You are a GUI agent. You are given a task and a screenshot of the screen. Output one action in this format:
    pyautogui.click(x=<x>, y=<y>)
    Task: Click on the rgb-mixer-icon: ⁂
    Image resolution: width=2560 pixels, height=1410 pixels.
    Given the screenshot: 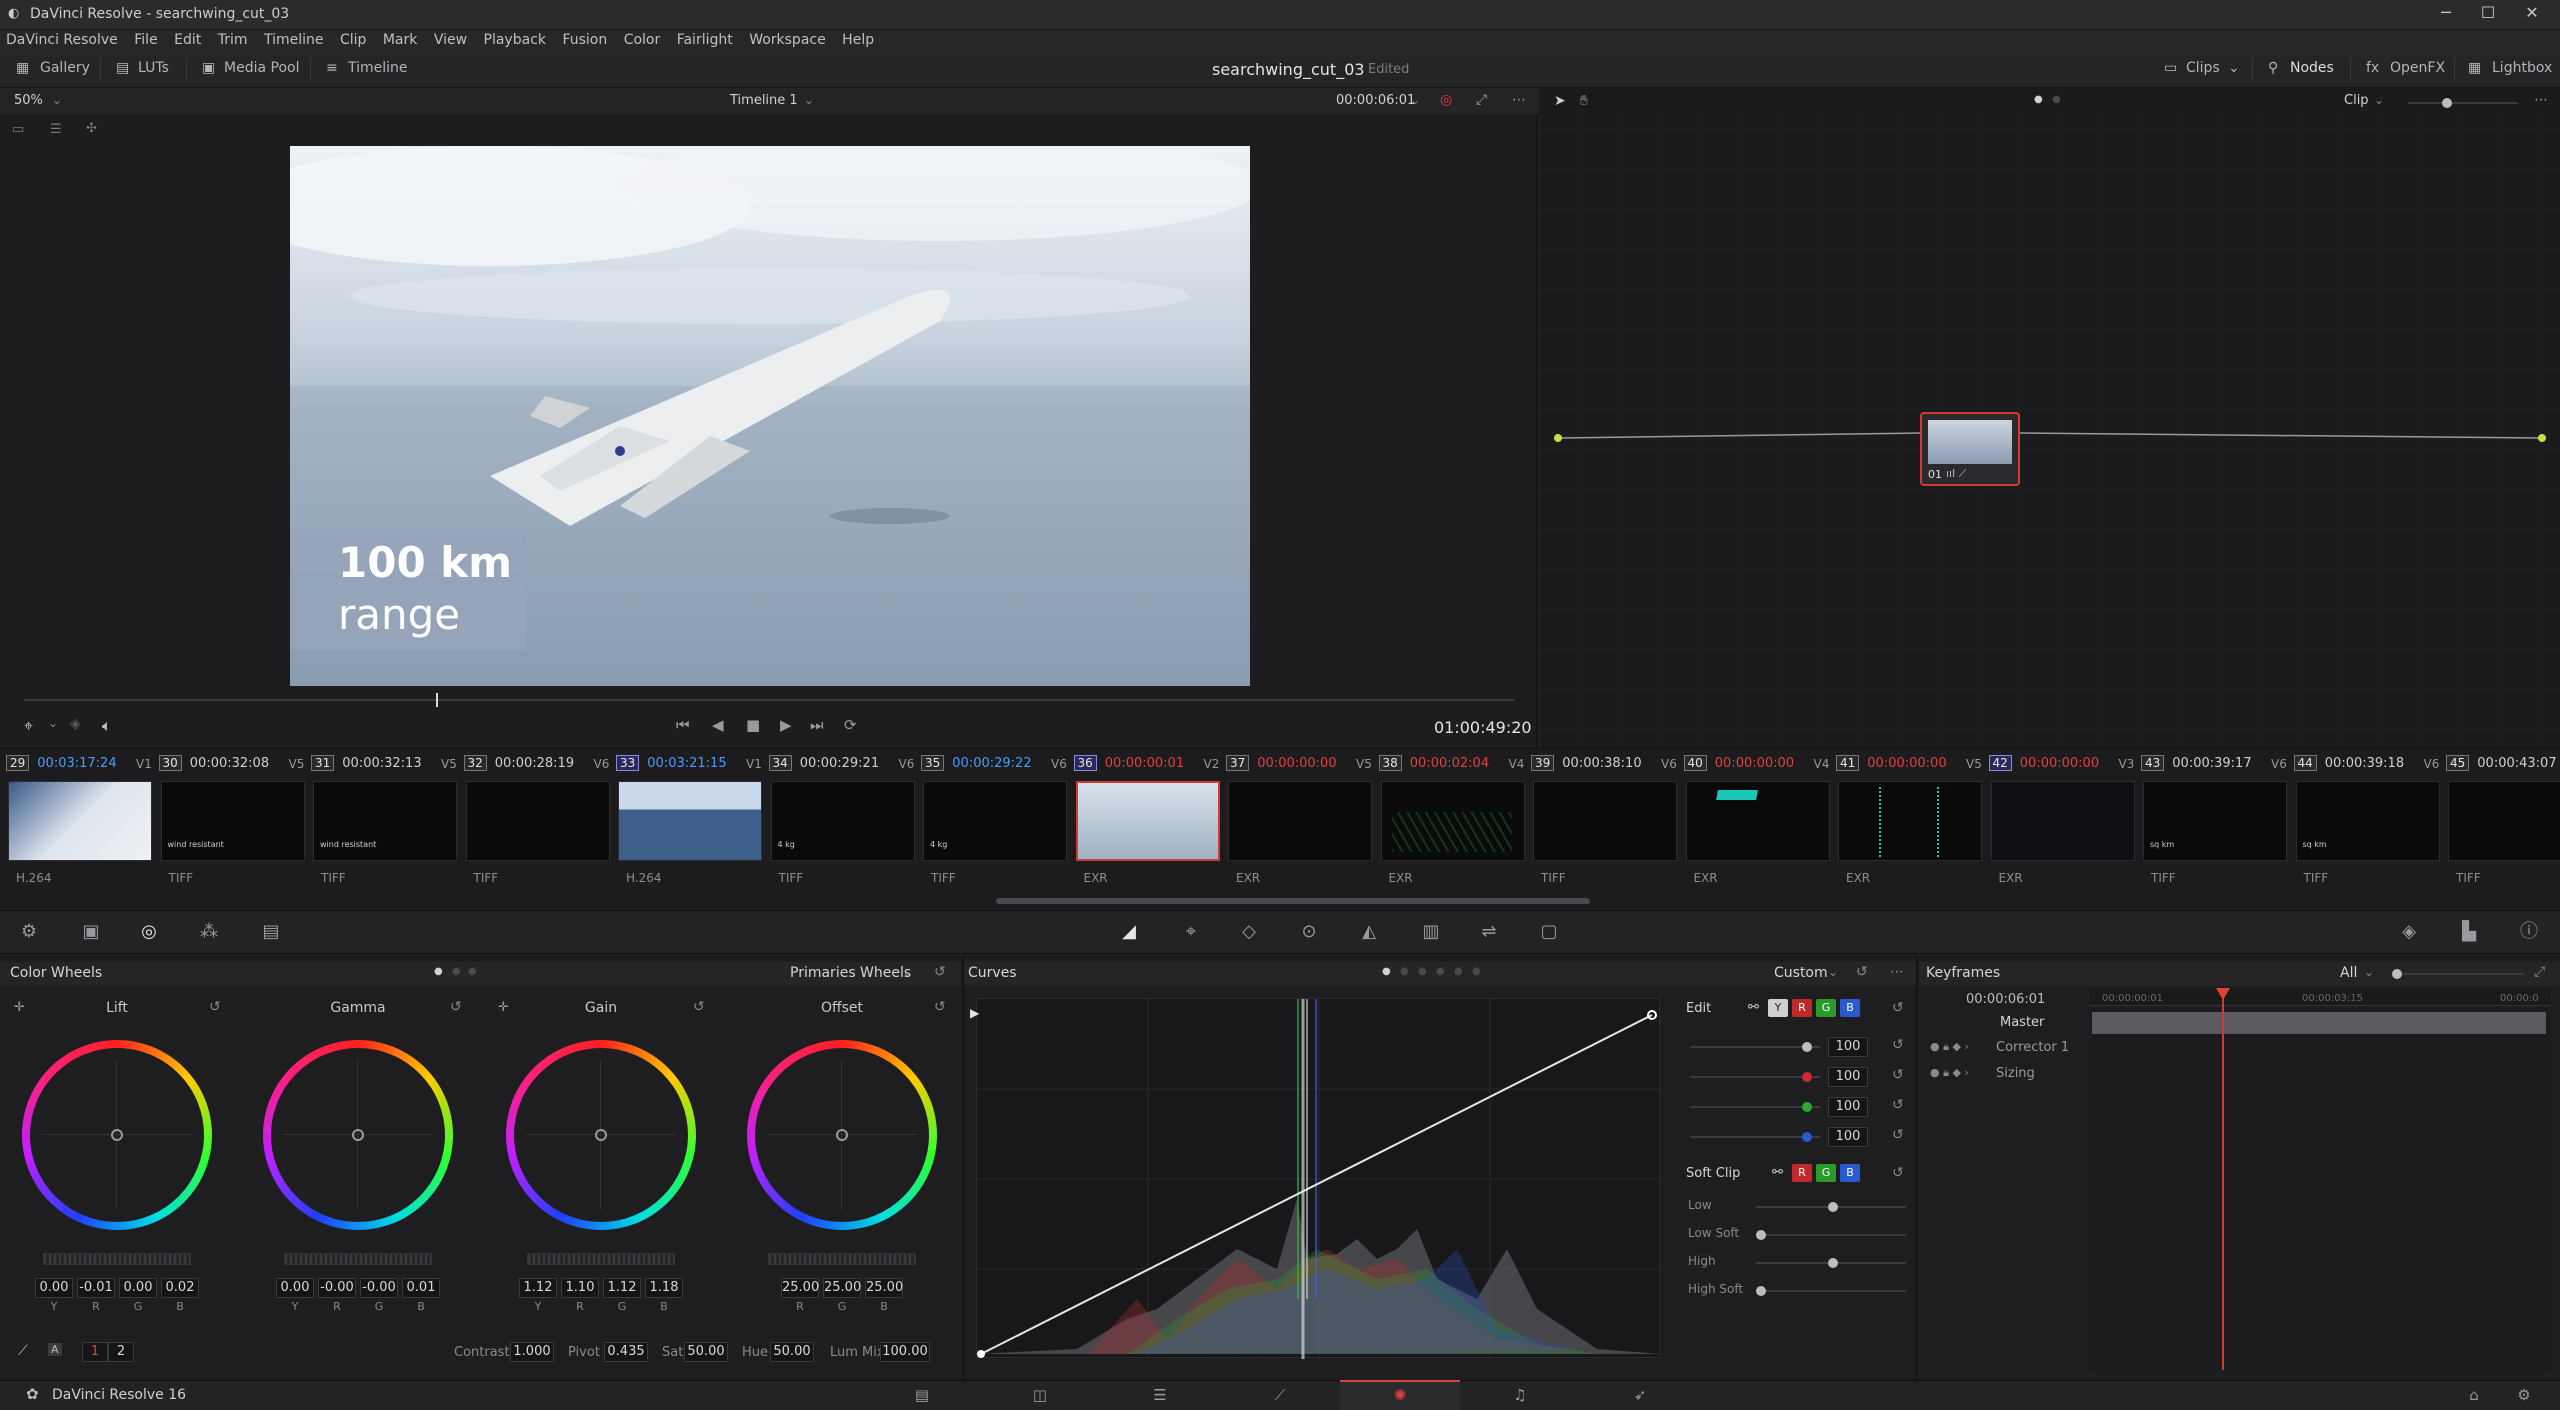 What is the action you would take?
    pyautogui.click(x=209, y=932)
    